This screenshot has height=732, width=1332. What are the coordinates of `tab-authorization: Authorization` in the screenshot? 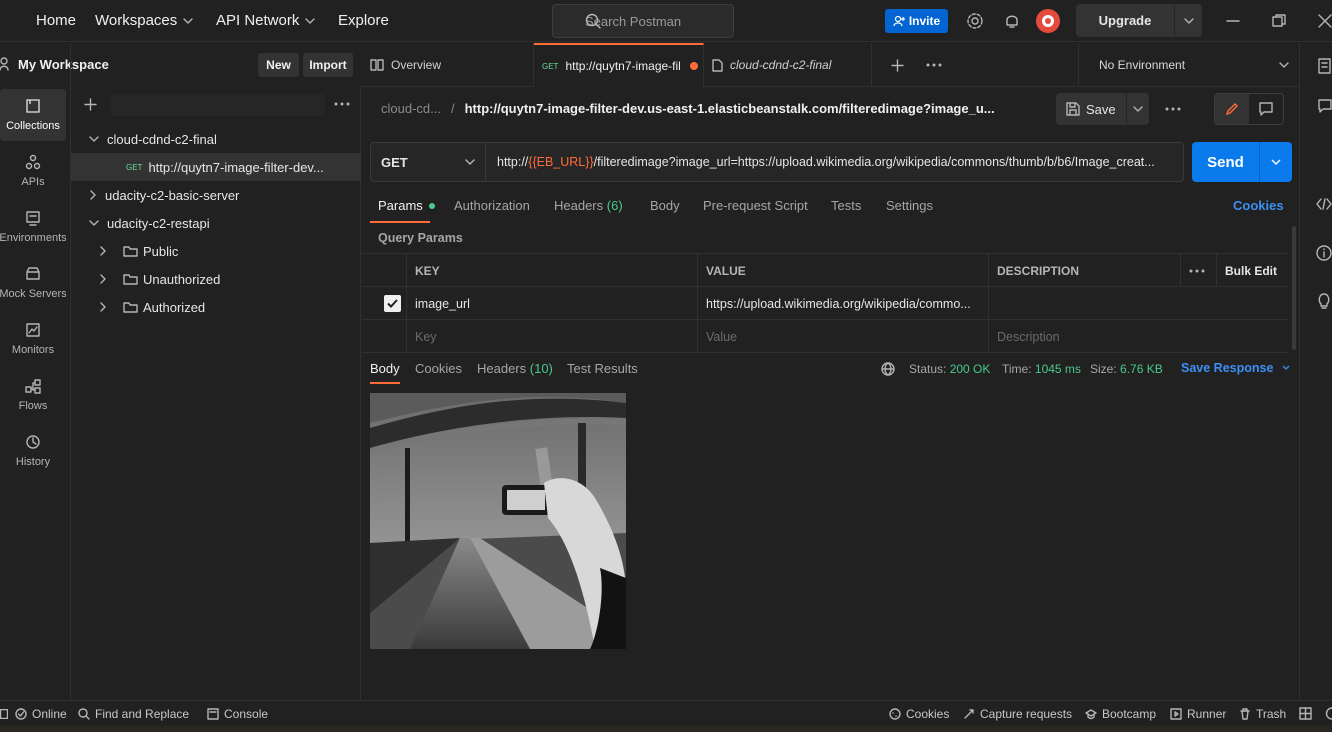 It's located at (492, 205).